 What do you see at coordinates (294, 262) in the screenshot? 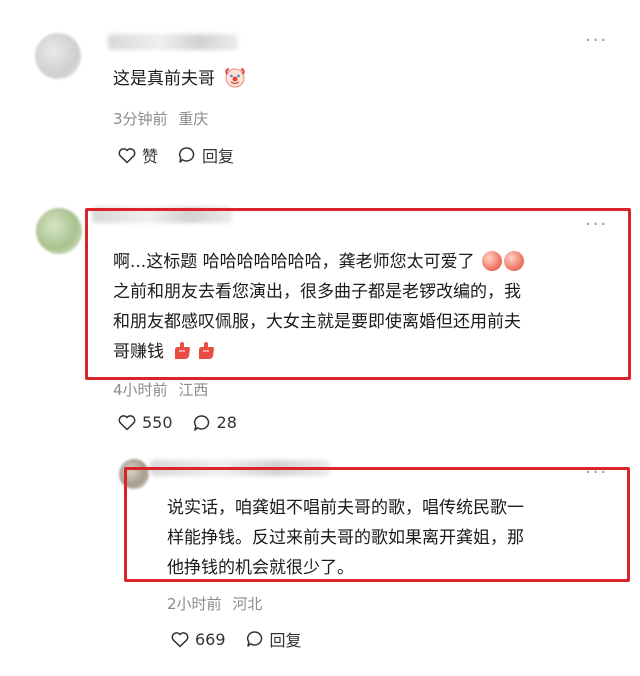
I see `comment-line-1: 啊...这标题 哈哈哈哈哈哈哈，龚老师您太可爱了` at bounding box center [294, 262].